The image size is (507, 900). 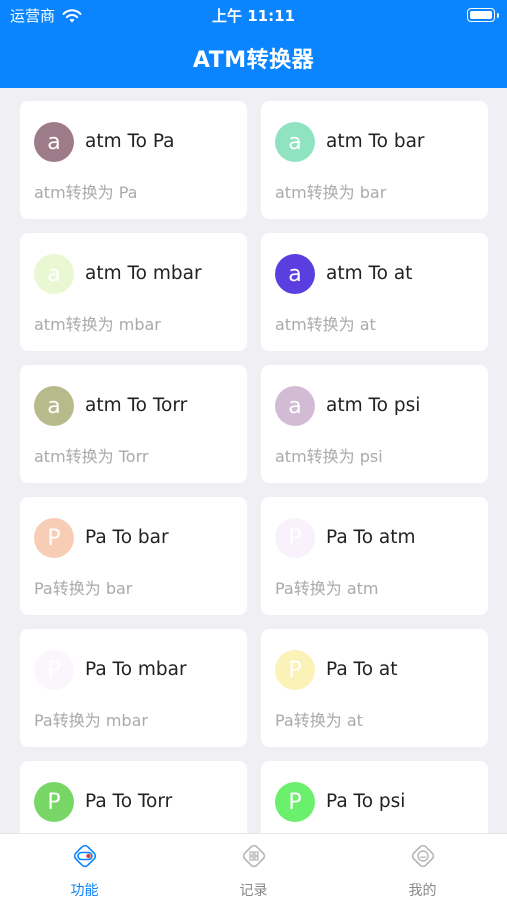 What do you see at coordinates (129, 801) in the screenshot?
I see `card-title: Pa To Torr` at bounding box center [129, 801].